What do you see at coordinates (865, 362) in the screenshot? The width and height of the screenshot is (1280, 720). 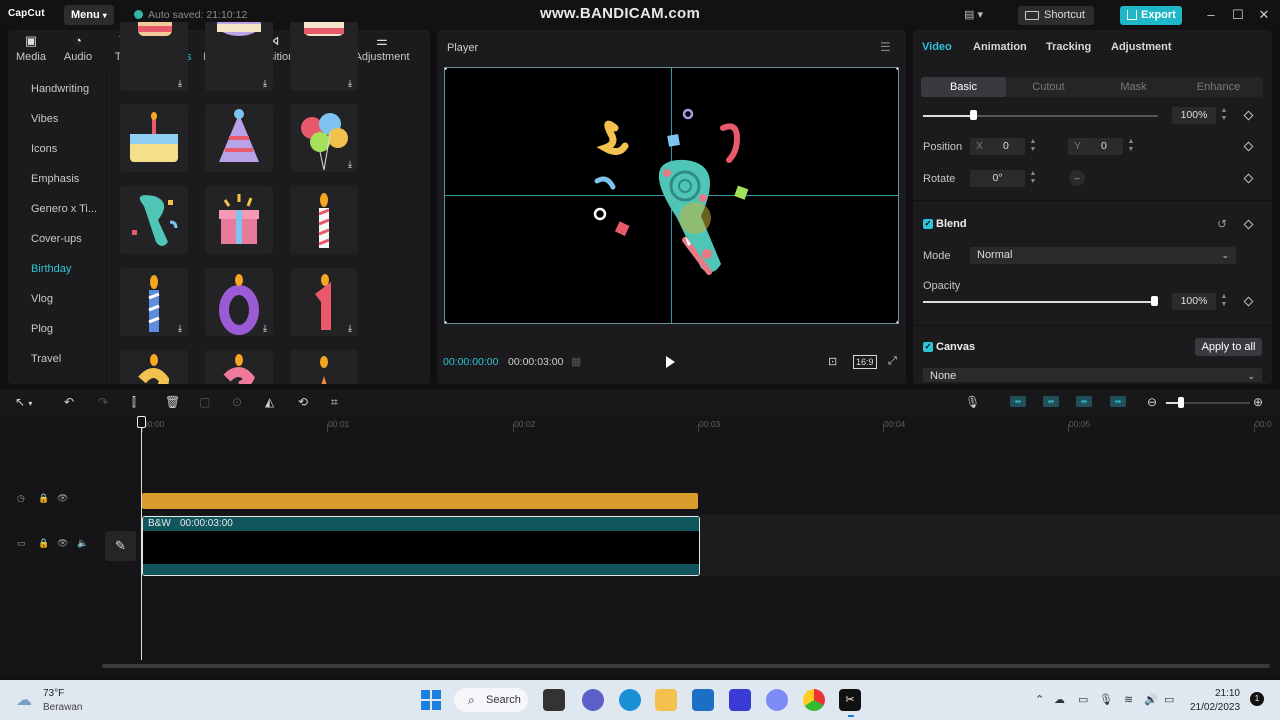 I see `aspect-ratio-button: 16:9` at bounding box center [865, 362].